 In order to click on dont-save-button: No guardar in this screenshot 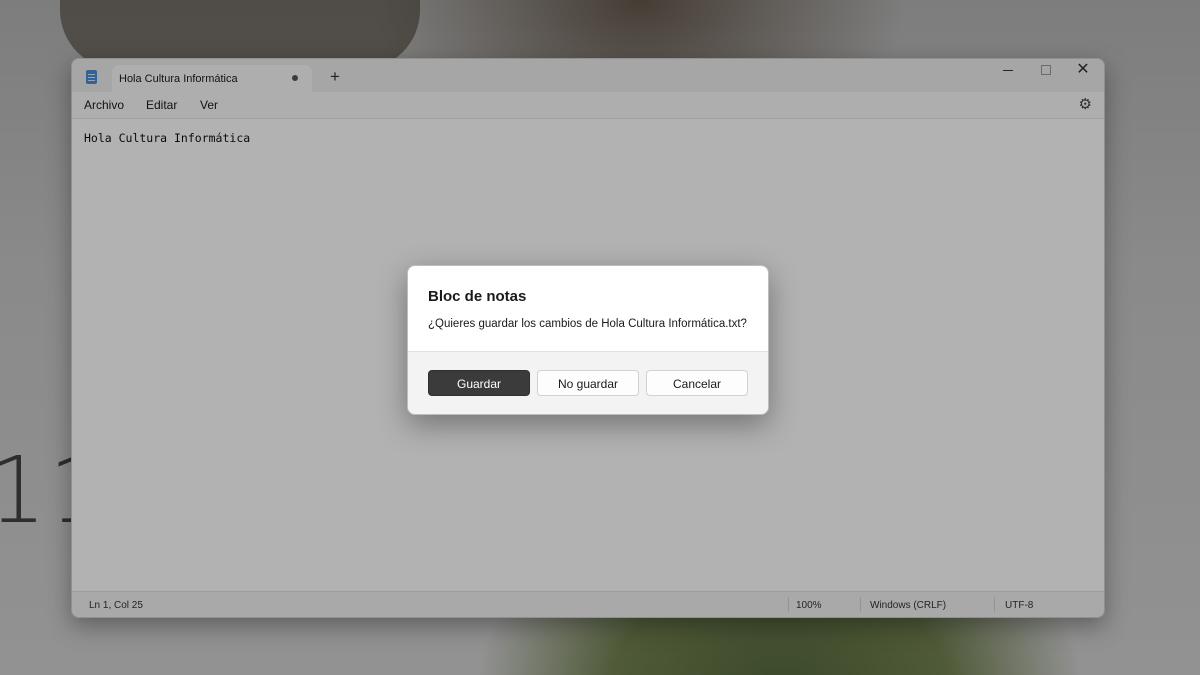, I will do `click(588, 383)`.